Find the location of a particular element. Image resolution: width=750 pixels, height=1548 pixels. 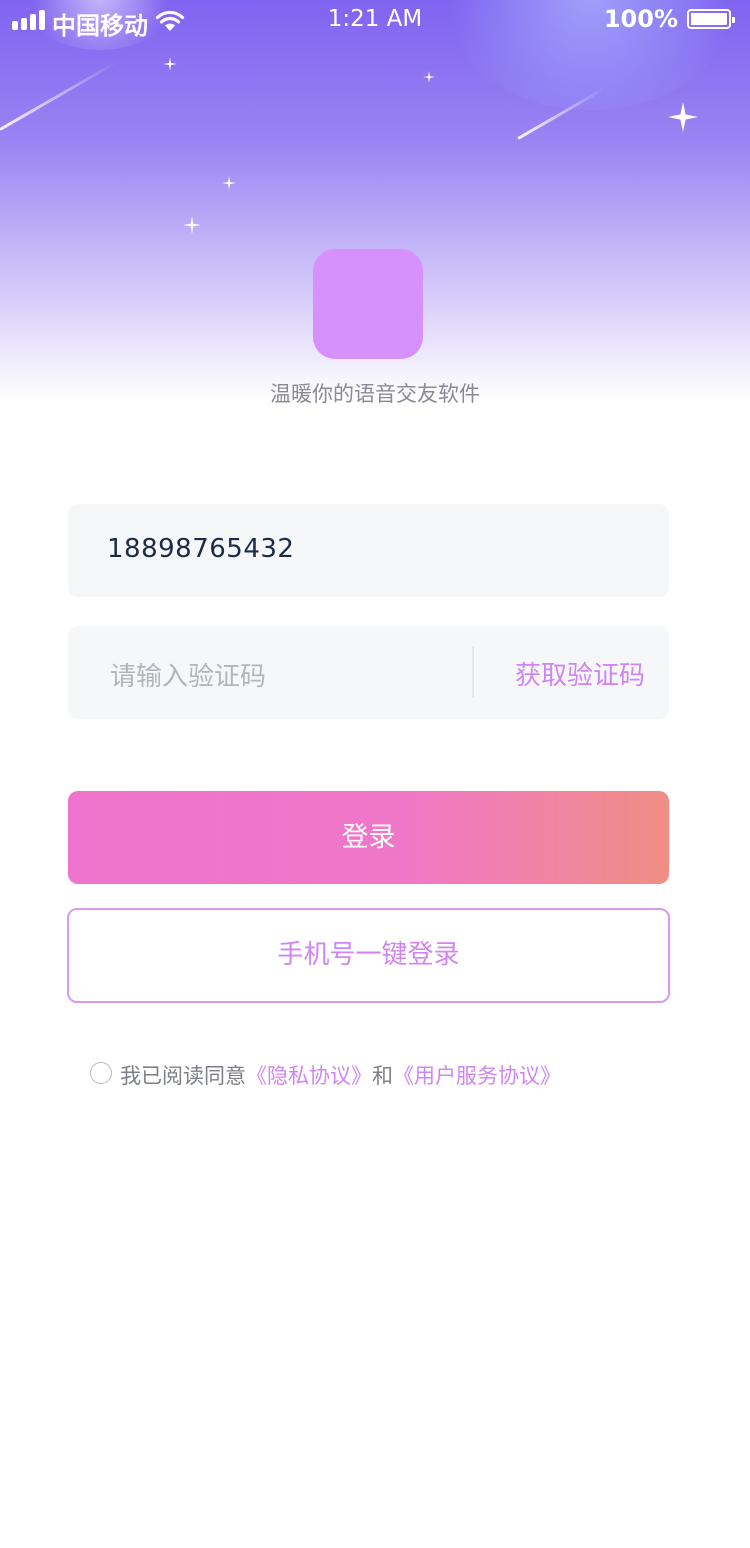

verification-code-field: 请输入验证码 获取验证码 is located at coordinates (368, 672).